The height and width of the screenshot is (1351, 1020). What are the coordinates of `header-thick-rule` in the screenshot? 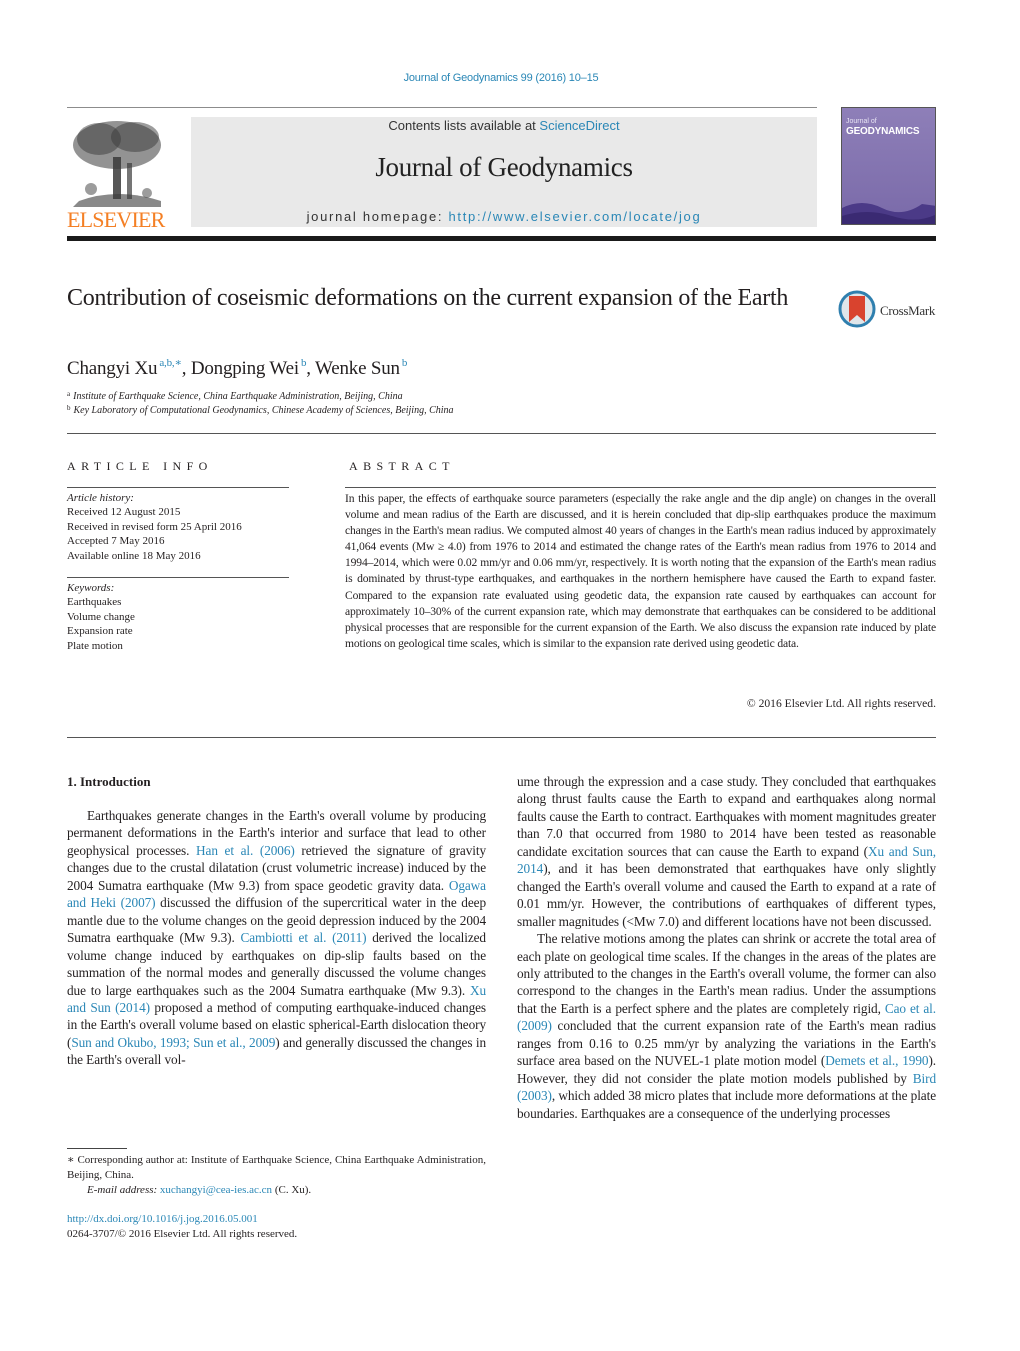 It's located at (501, 238).